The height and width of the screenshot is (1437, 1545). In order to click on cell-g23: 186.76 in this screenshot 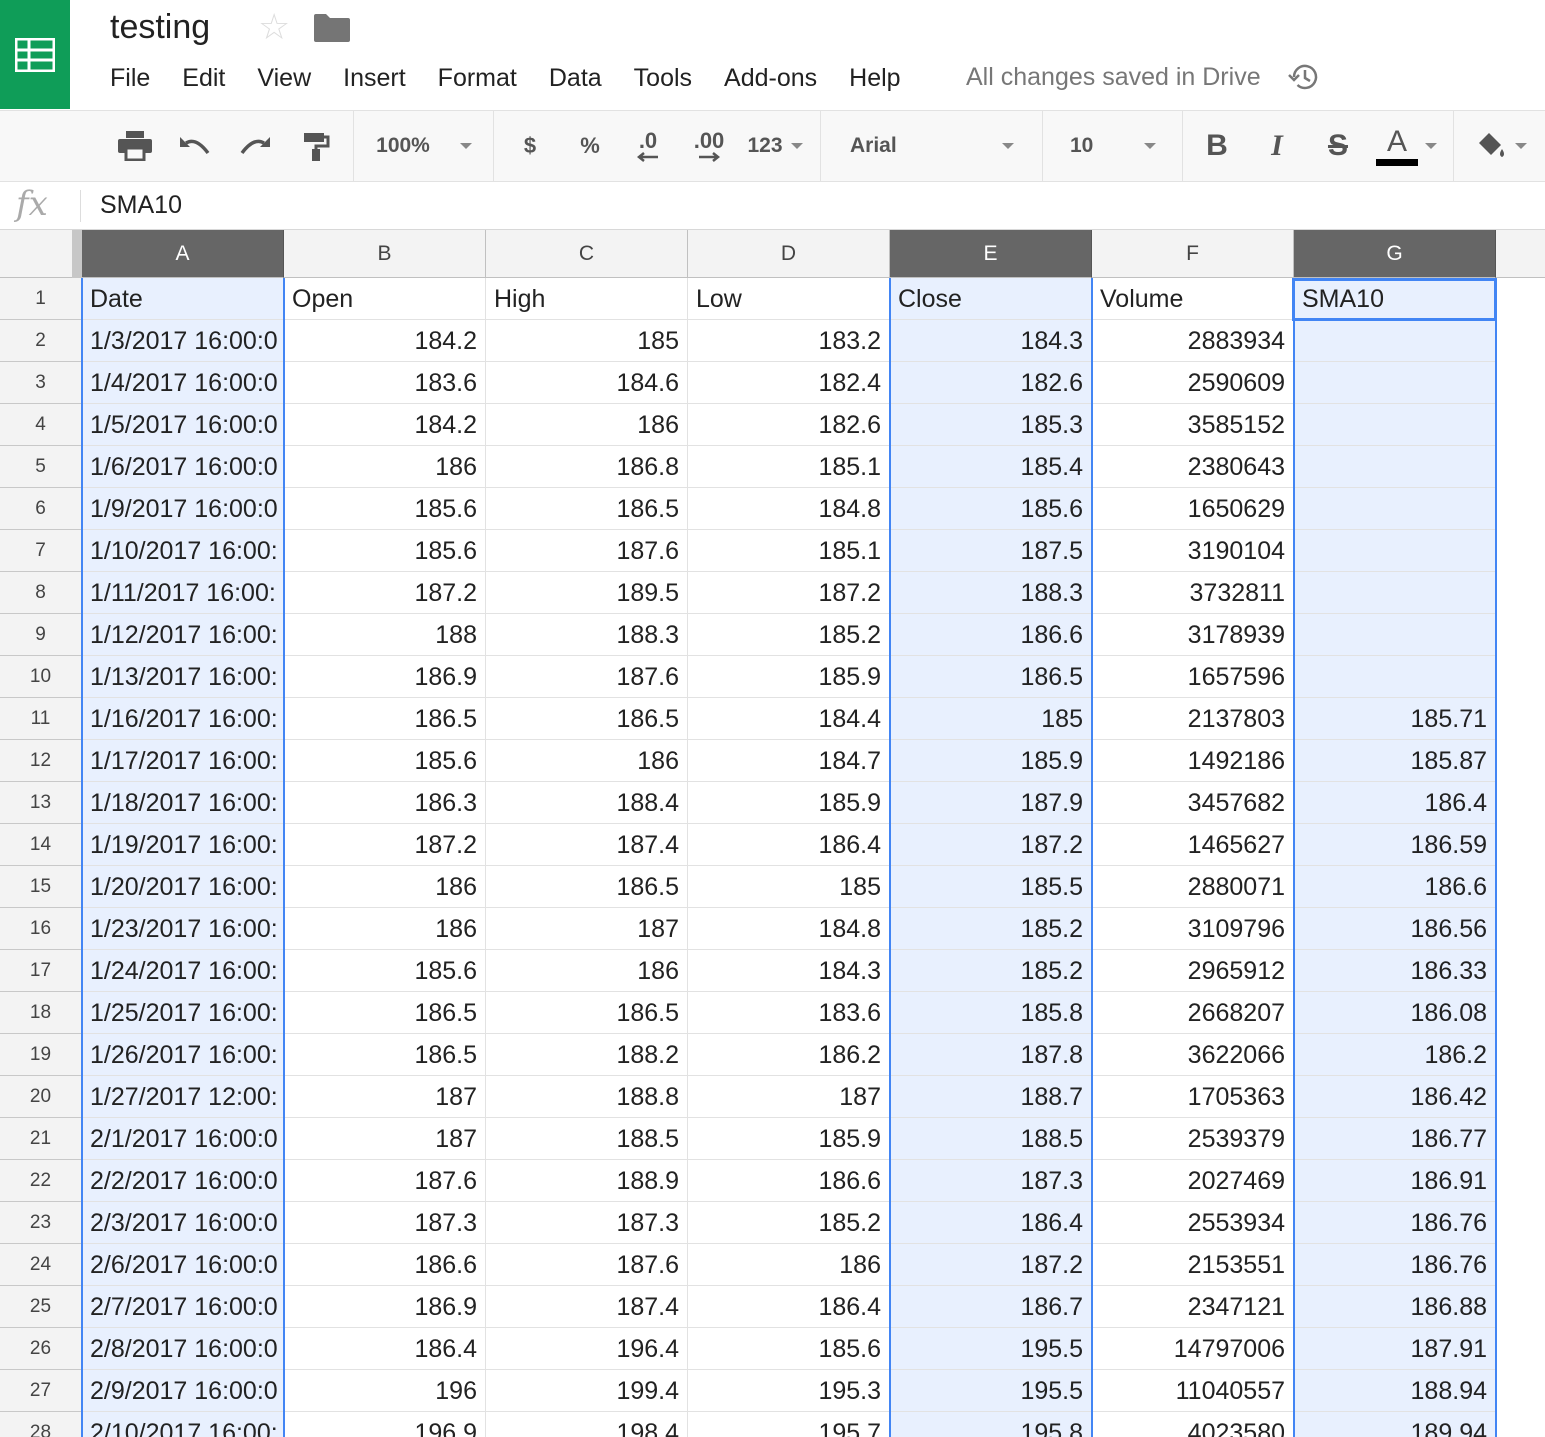, I will do `click(1395, 1223)`.